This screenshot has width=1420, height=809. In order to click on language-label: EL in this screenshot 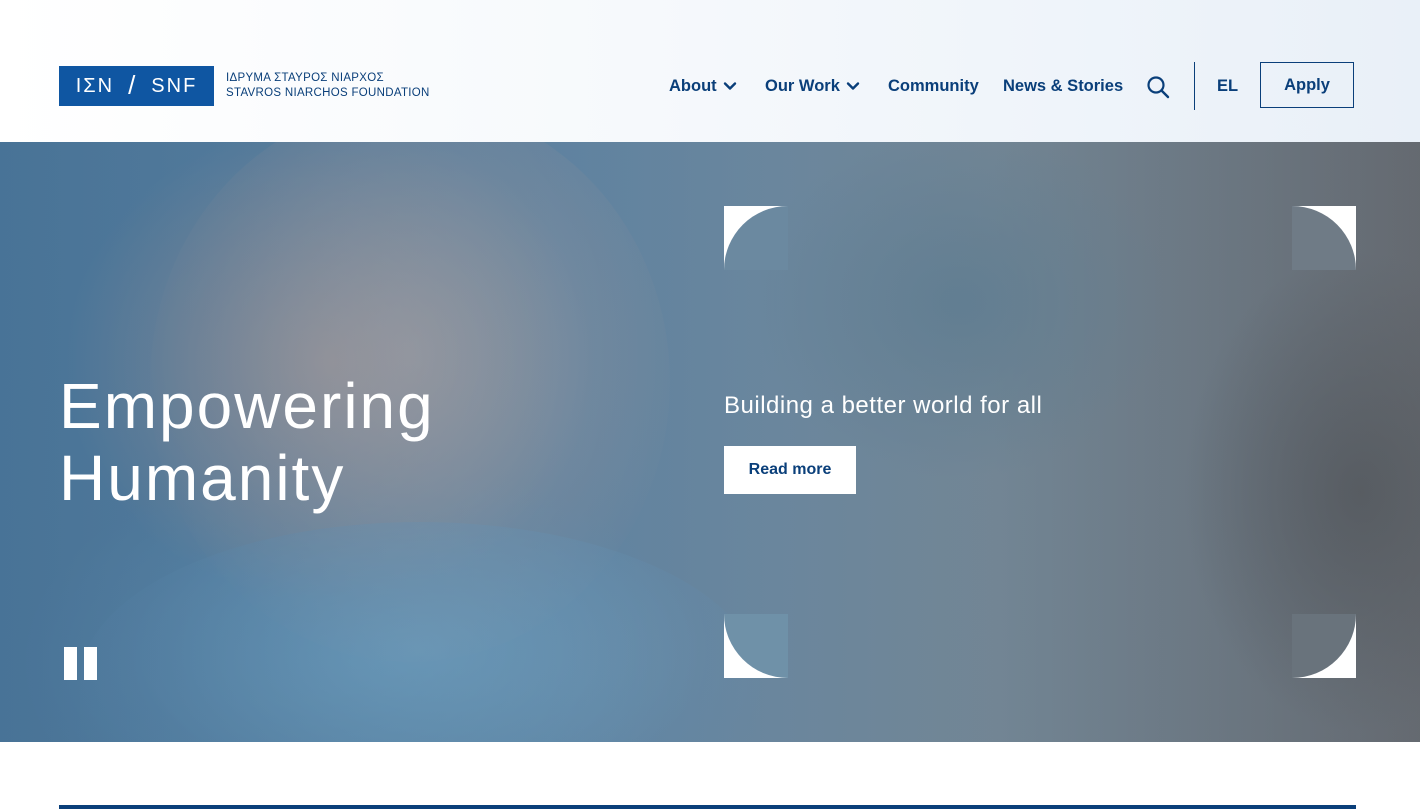, I will do `click(1228, 85)`.